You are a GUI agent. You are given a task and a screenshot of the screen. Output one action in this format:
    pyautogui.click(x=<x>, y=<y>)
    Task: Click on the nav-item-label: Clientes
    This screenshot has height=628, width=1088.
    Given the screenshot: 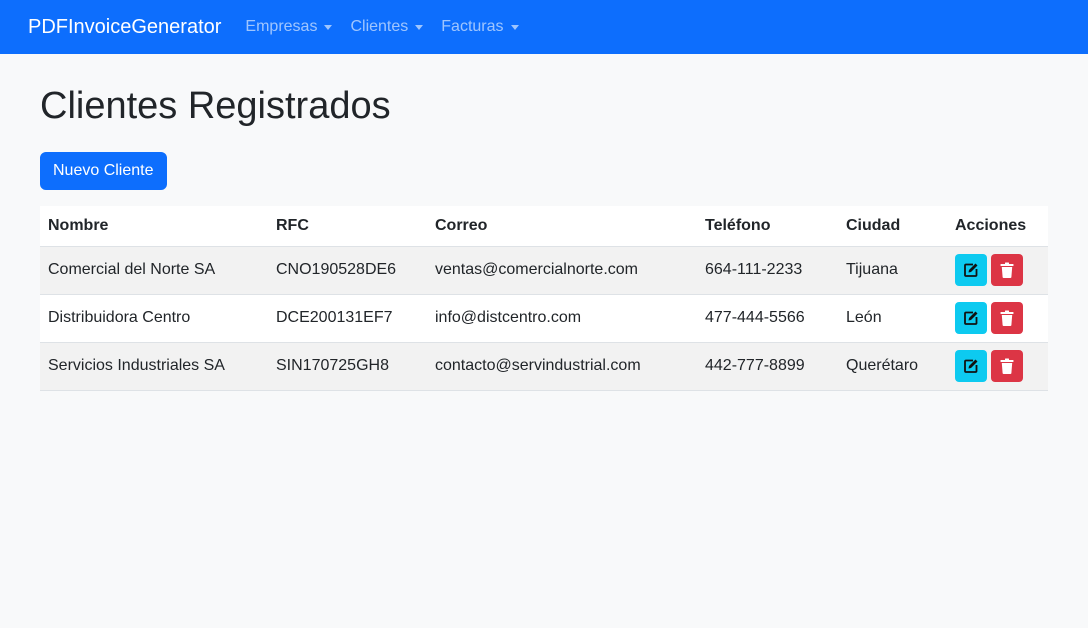 What is the action you would take?
    pyautogui.click(x=379, y=26)
    